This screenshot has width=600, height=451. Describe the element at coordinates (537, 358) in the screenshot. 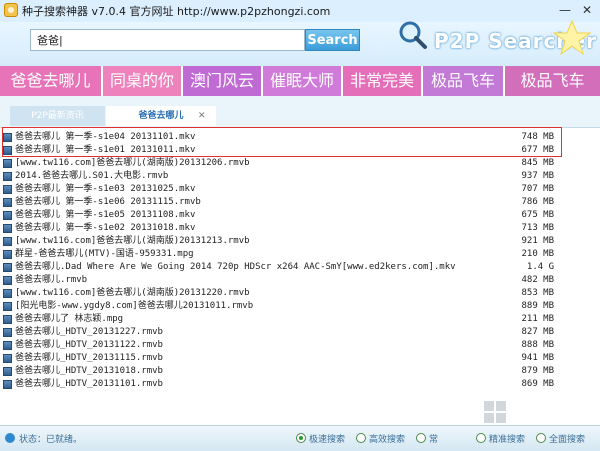

I see `result-size: 941 MB` at that location.